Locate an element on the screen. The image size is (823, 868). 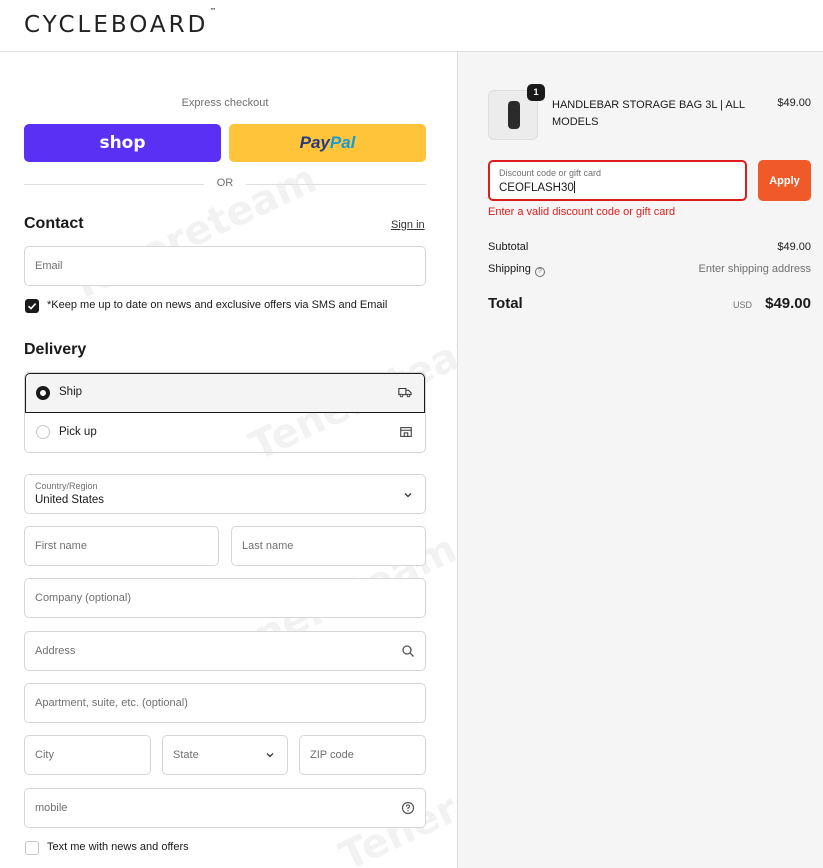
sign-in-link: Sign in is located at coordinates (408, 225).